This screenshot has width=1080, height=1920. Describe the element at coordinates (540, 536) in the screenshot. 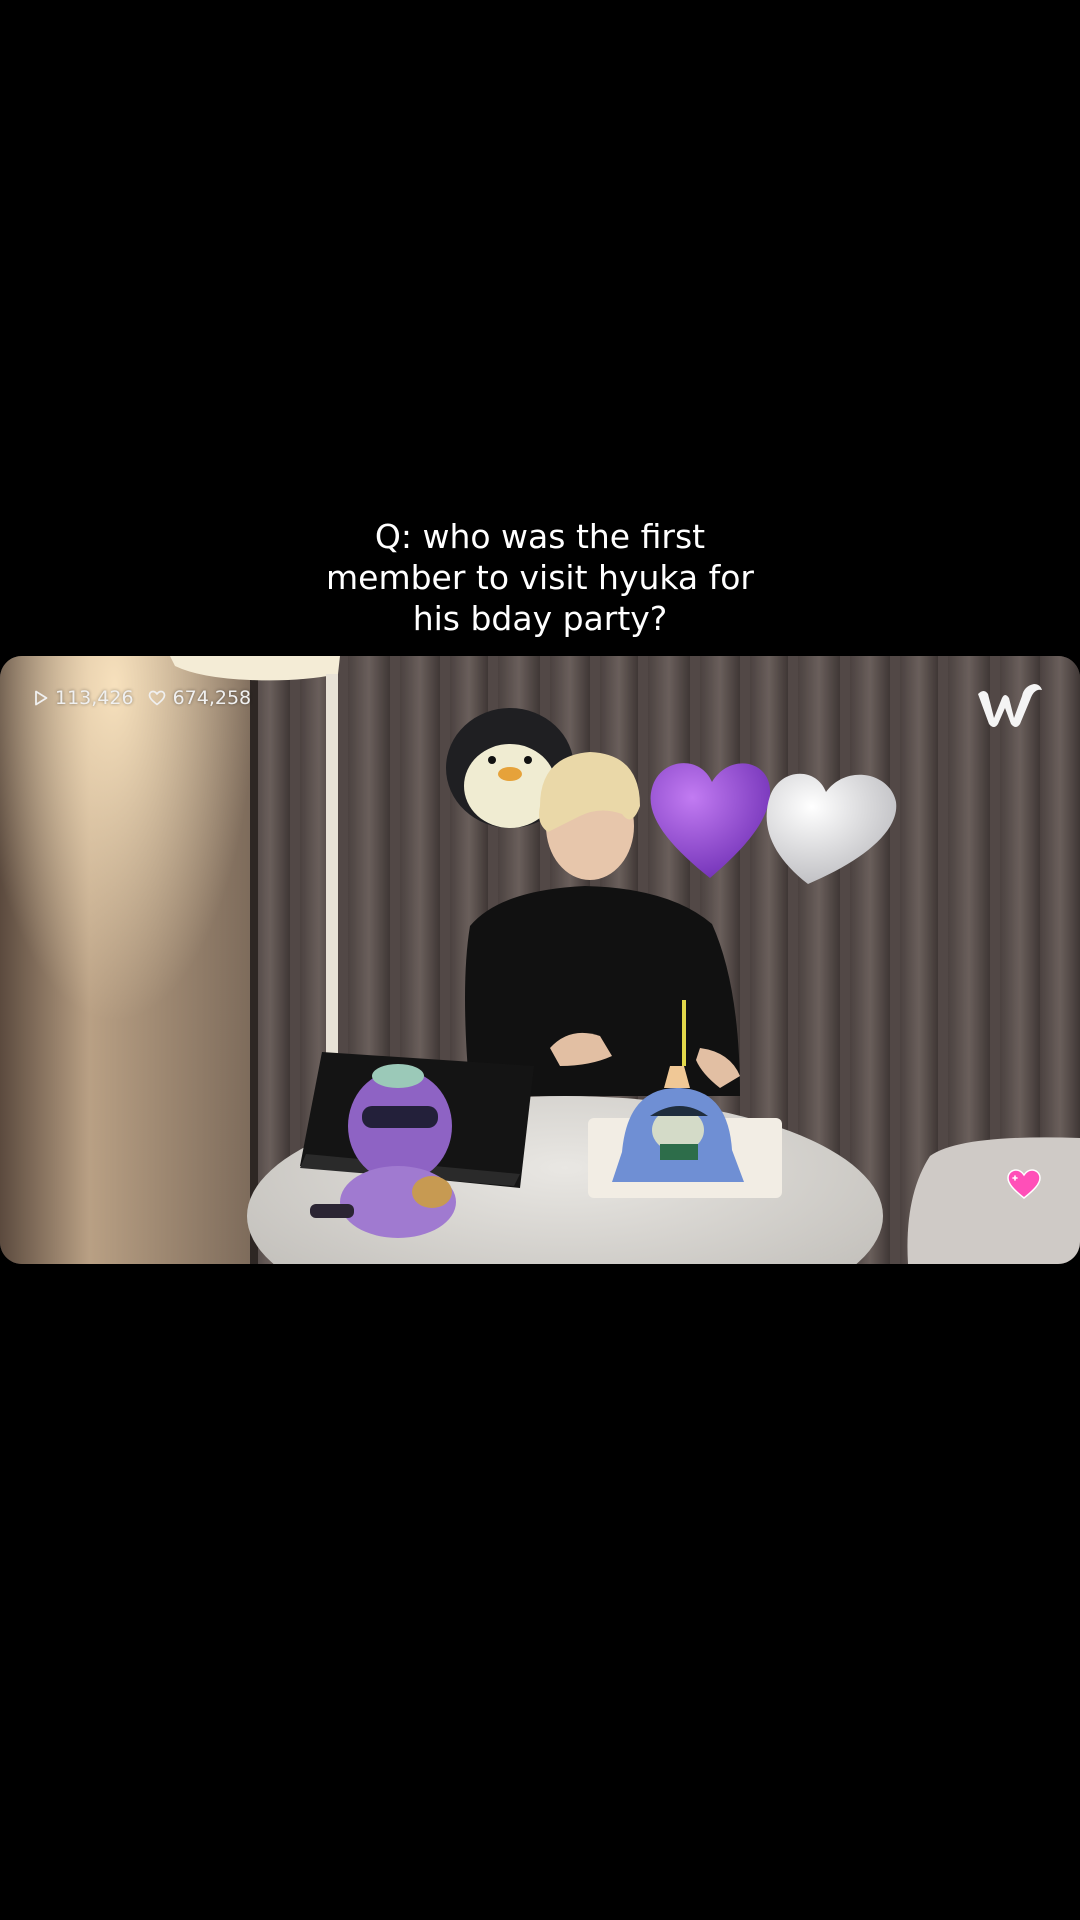

I see `caption-line-1: Q: who was the first` at that location.